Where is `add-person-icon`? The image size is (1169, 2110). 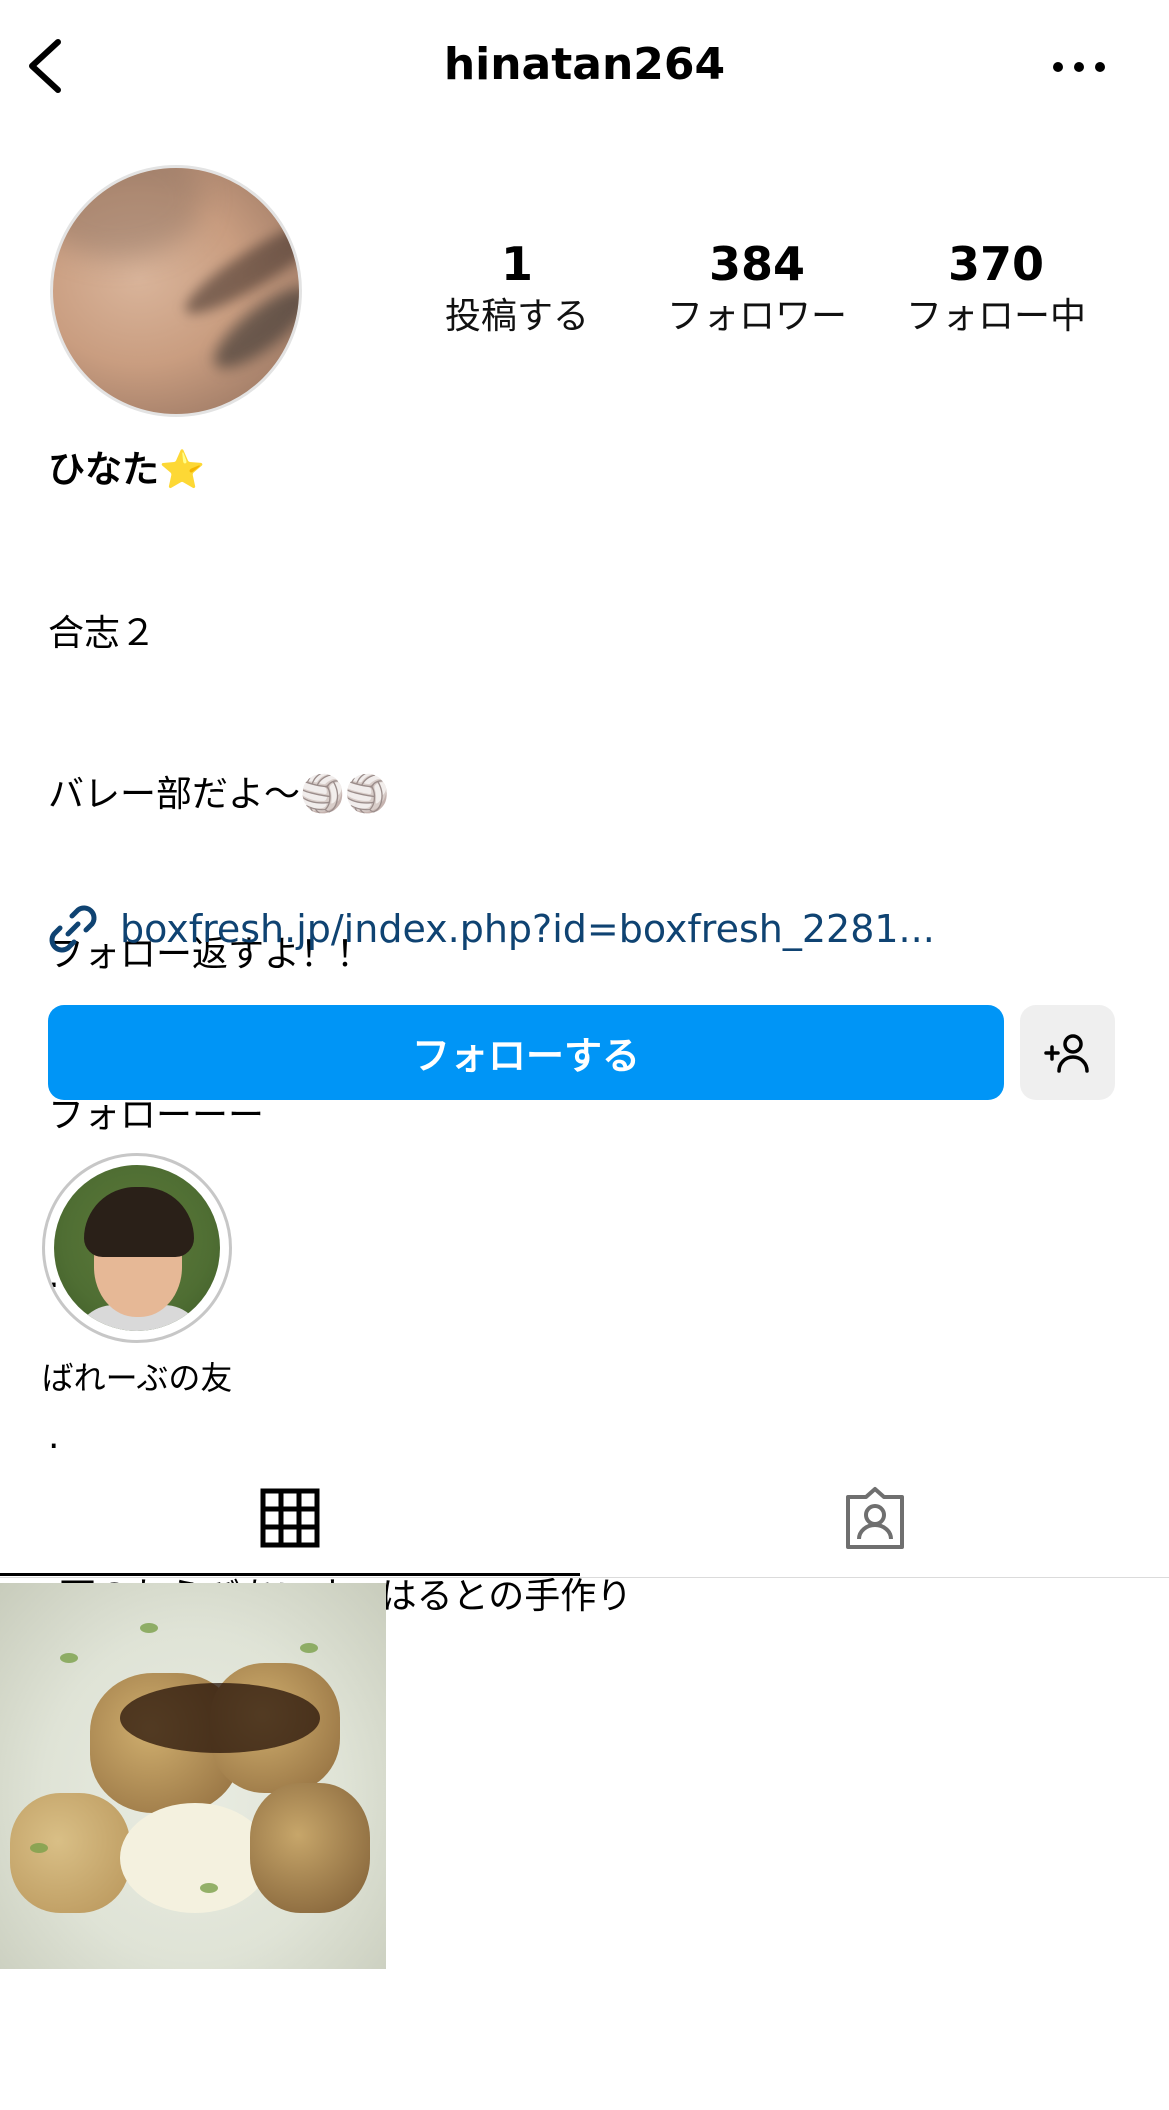
add-person-icon is located at coordinates (1066, 1053).